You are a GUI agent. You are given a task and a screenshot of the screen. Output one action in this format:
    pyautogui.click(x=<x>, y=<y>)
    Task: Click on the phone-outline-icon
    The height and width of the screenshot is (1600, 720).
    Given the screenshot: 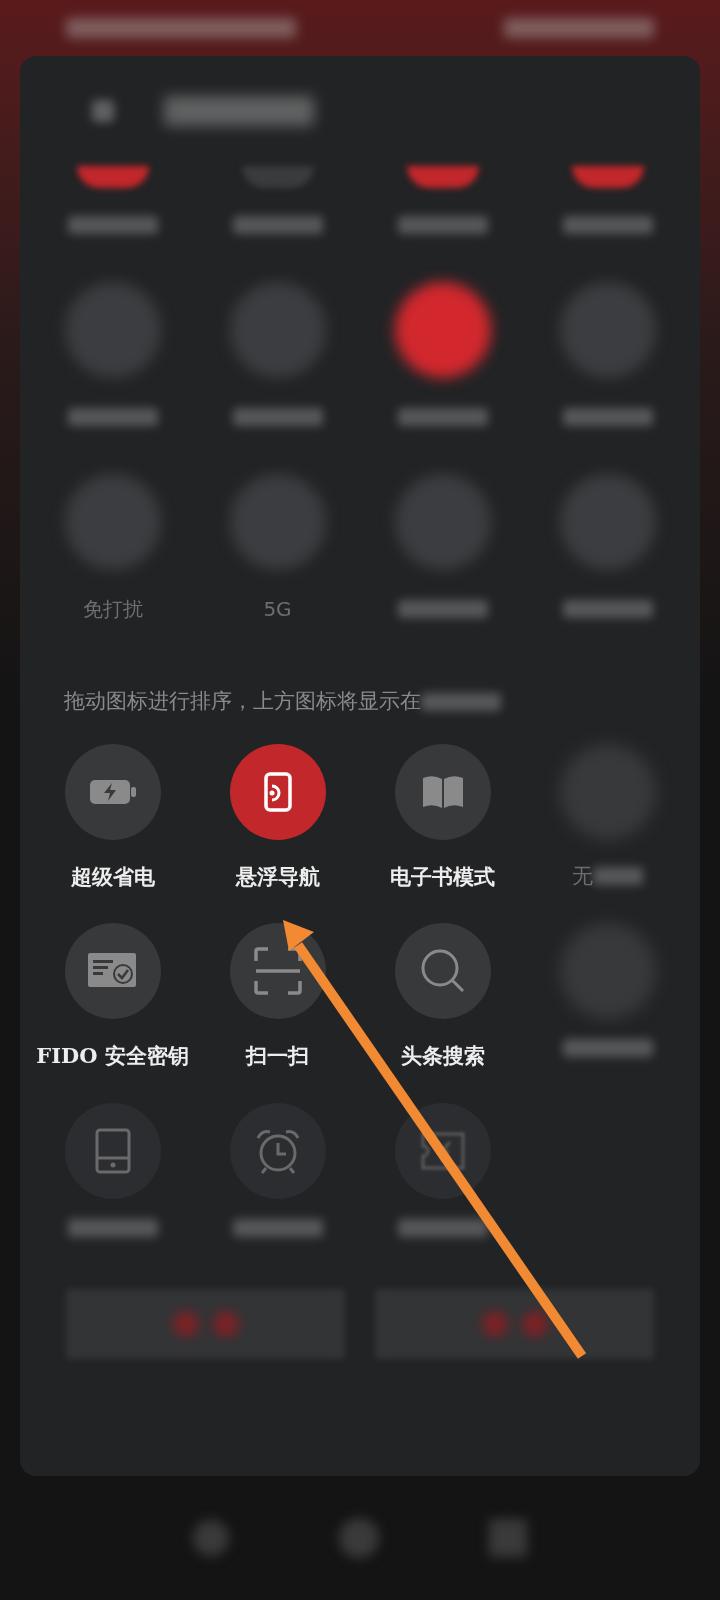 What is the action you would take?
    pyautogui.click(x=277, y=791)
    